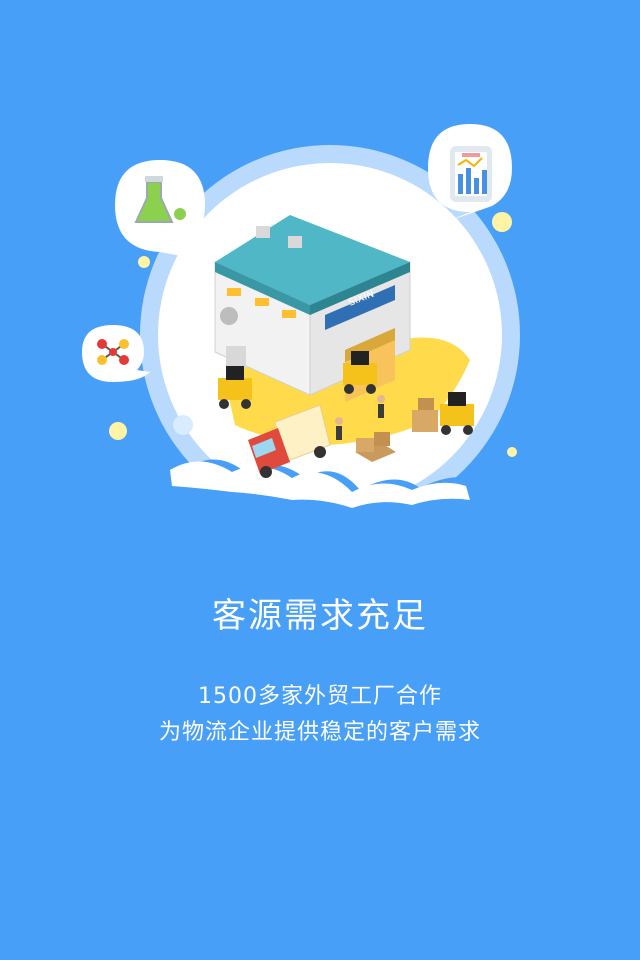 The image size is (640, 960). I want to click on description-line-1: 1500多家外贸工厂合作, so click(320, 696).